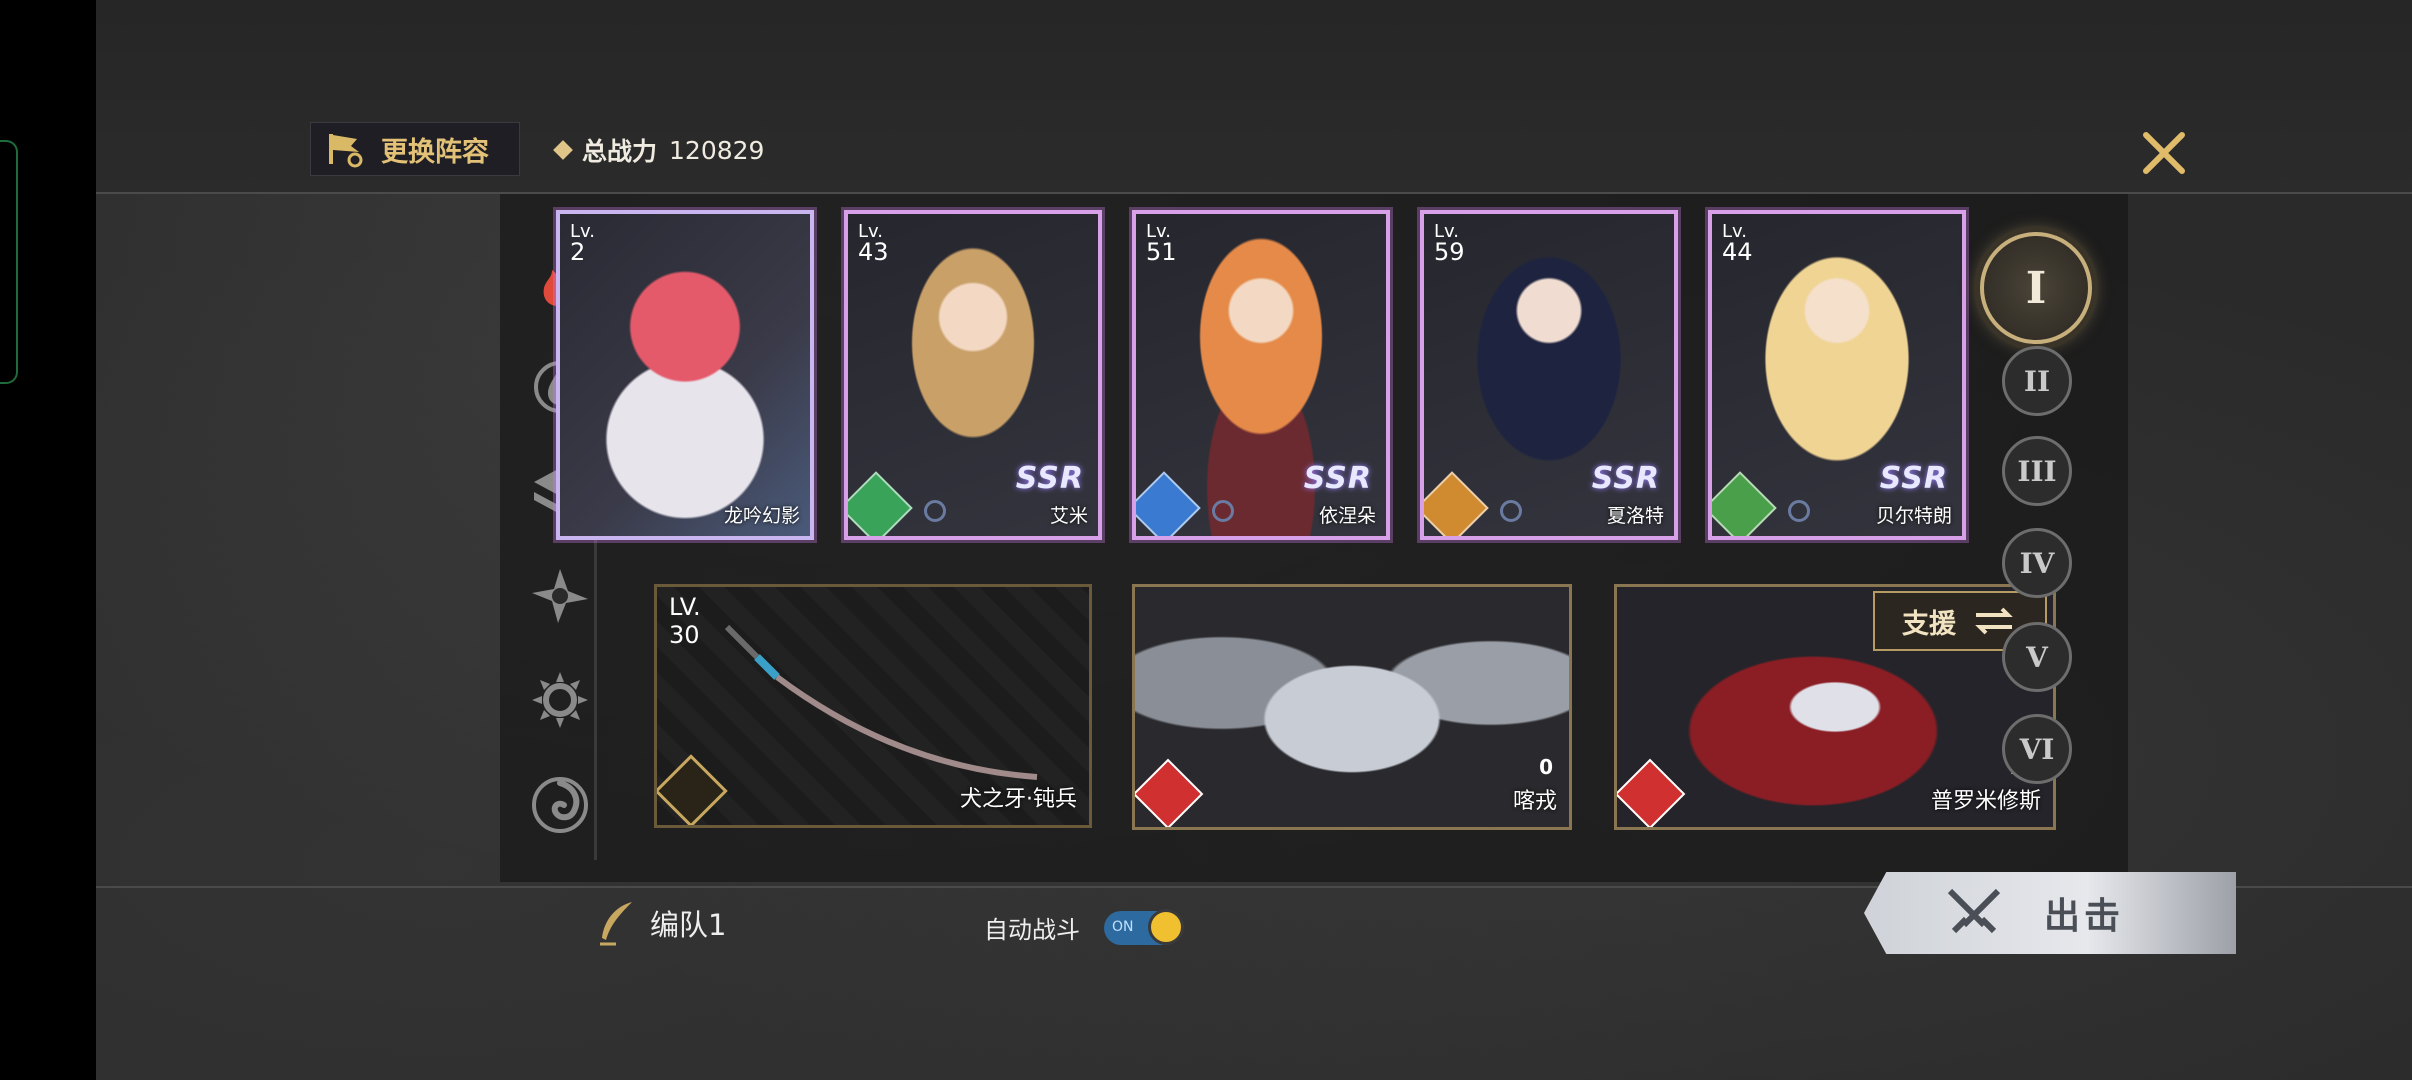  I want to click on change-lineup-label: 更换阵容, so click(435, 152).